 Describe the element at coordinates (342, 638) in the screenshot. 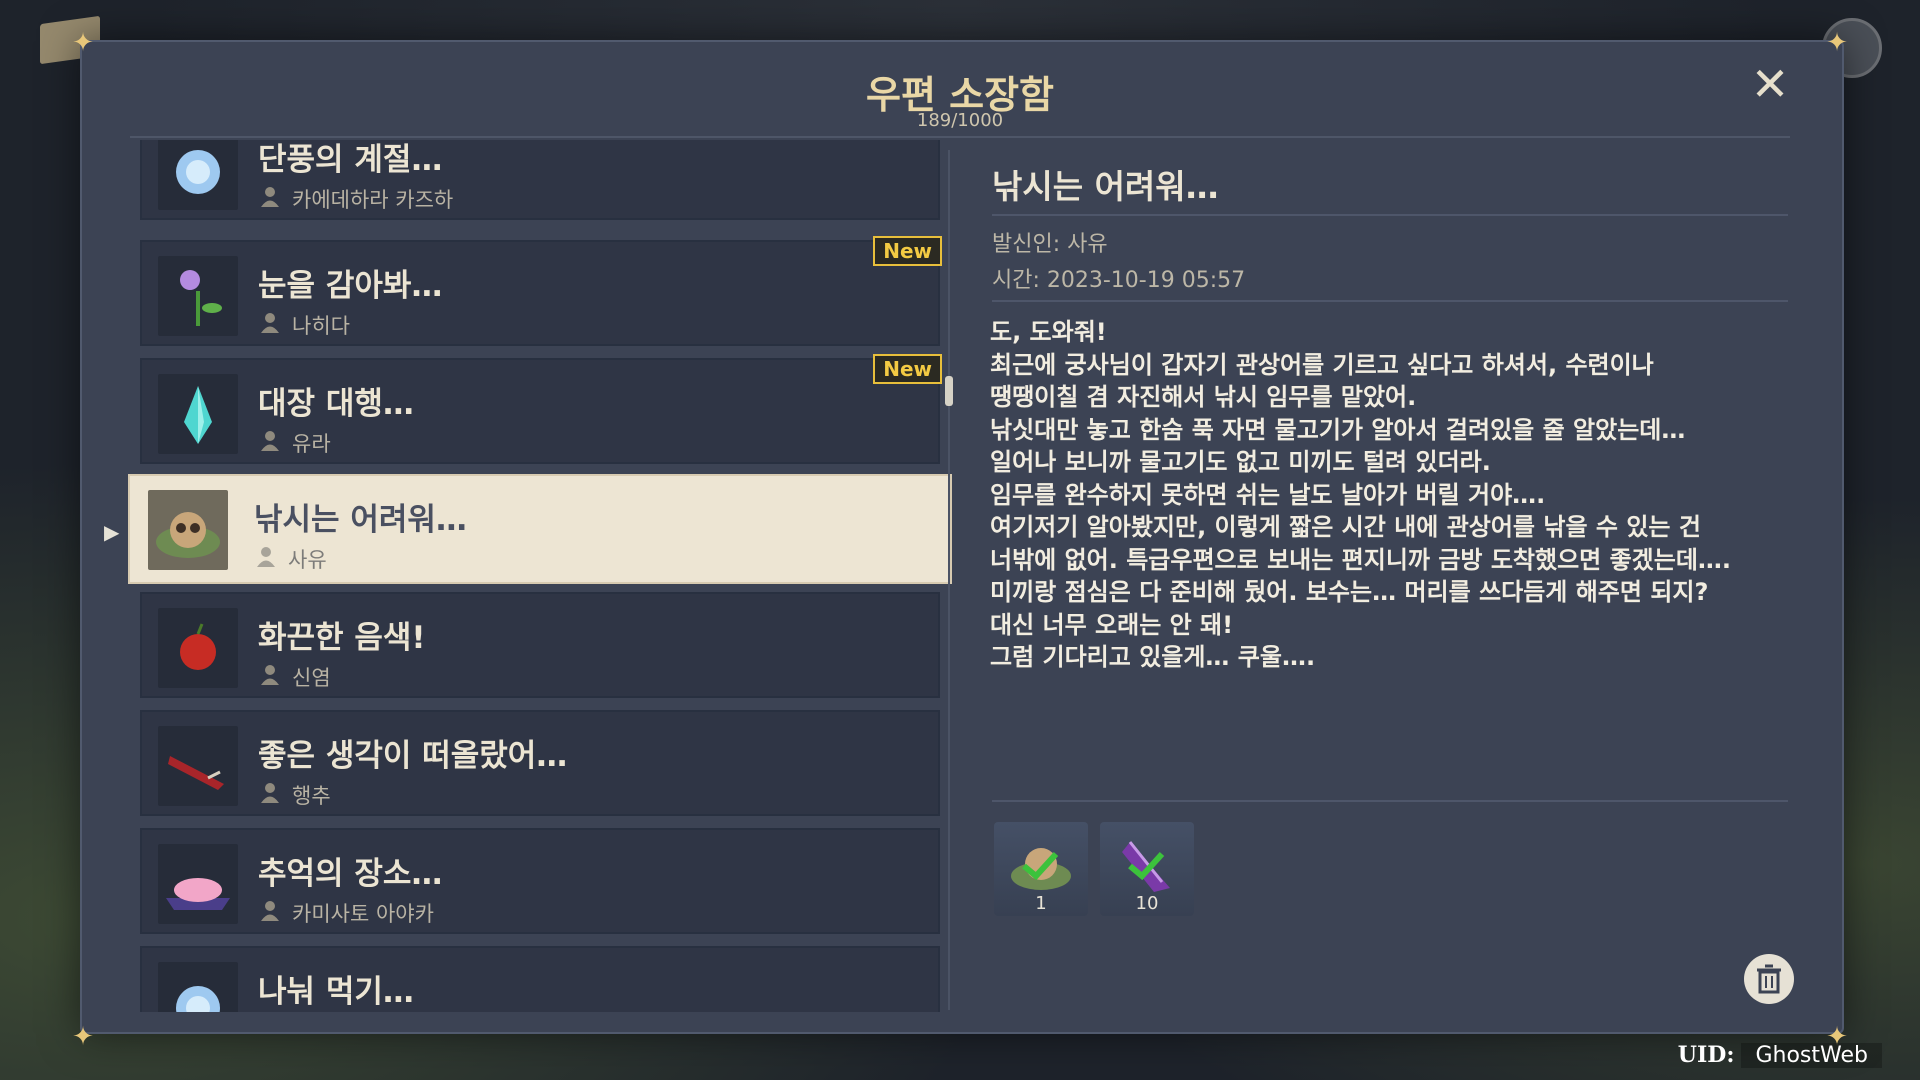

I see `mail-title: 화끈한 음색!` at that location.